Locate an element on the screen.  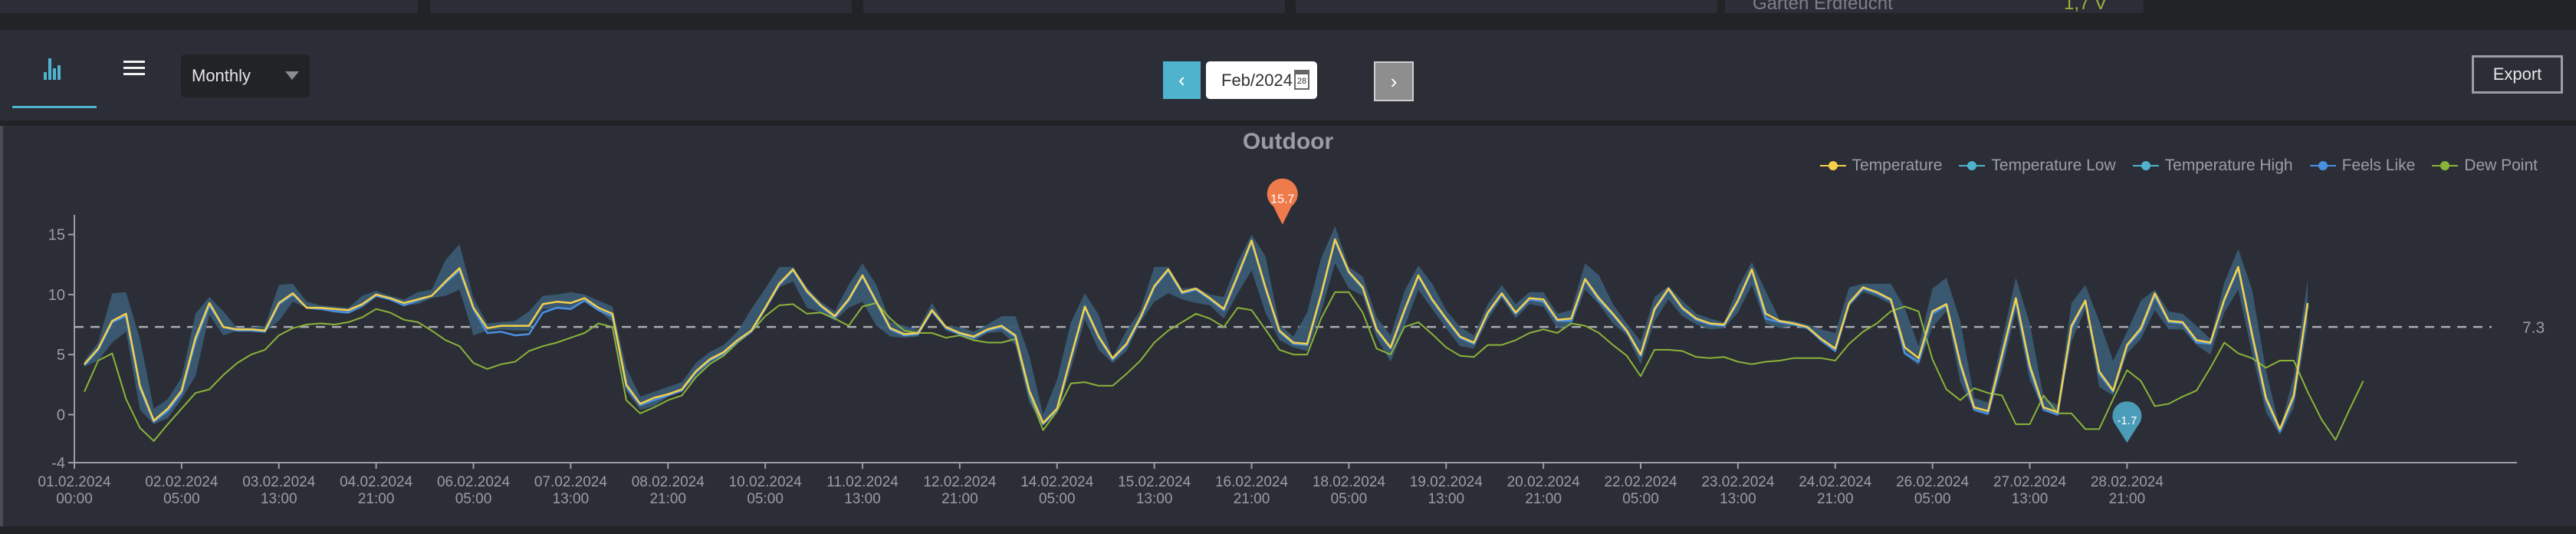
max-marker-label: 15.7 is located at coordinates (1282, 199).